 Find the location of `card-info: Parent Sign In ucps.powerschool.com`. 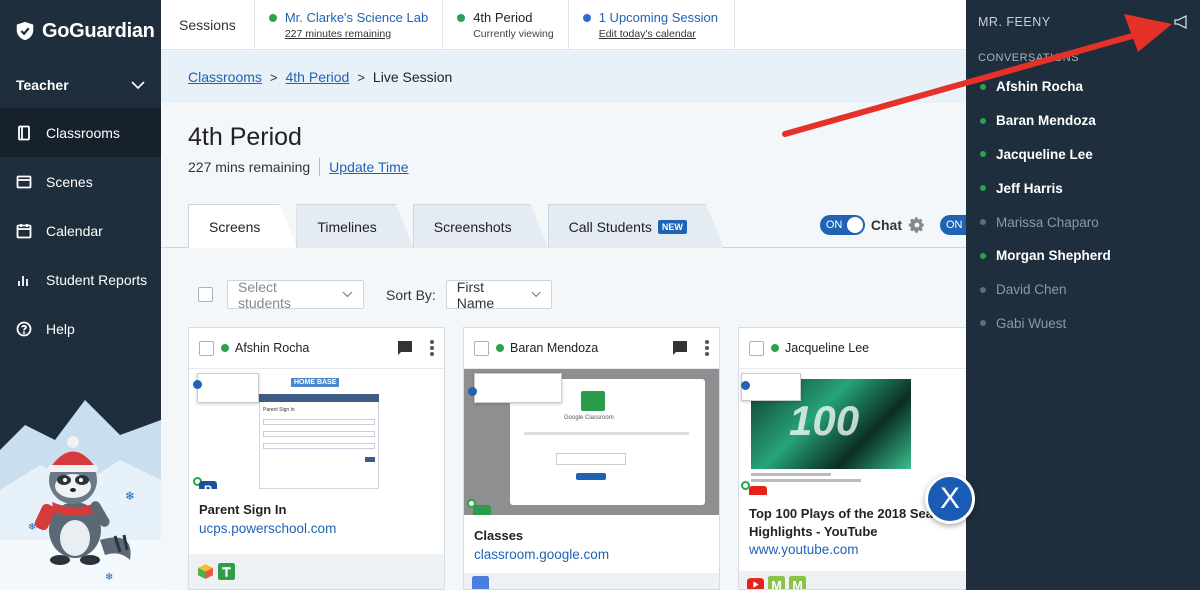

card-info: Parent Sign In ucps.powerschool.com is located at coordinates (316, 515).